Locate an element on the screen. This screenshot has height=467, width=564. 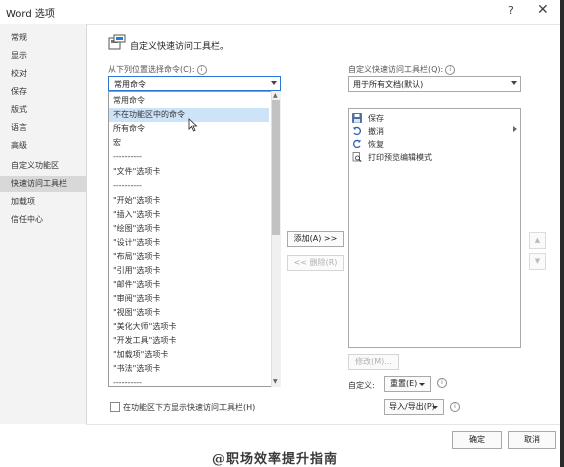
customize-text-label: 自定义: is located at coordinates (361, 385).